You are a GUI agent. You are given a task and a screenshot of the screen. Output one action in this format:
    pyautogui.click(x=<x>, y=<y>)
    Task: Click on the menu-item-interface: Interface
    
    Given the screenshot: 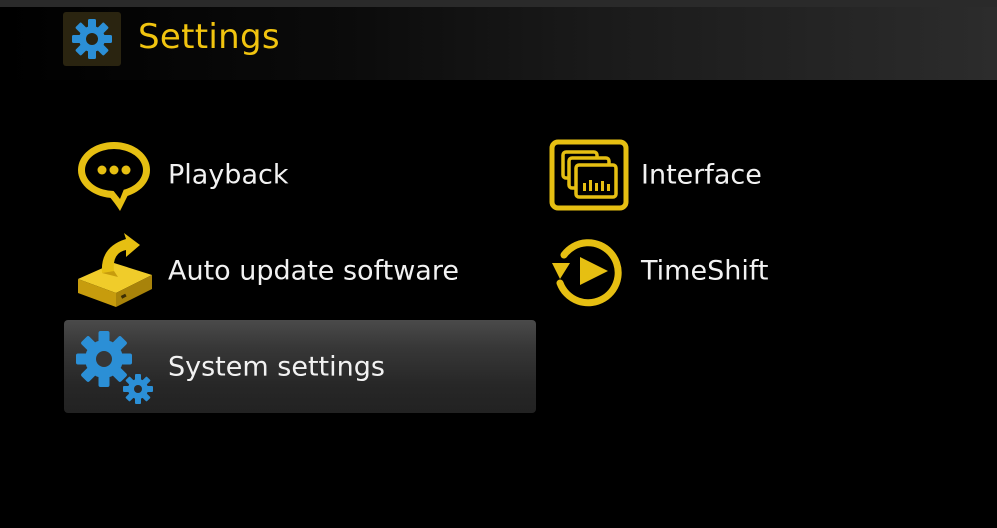 What is the action you would take?
    pyautogui.click(x=760, y=175)
    